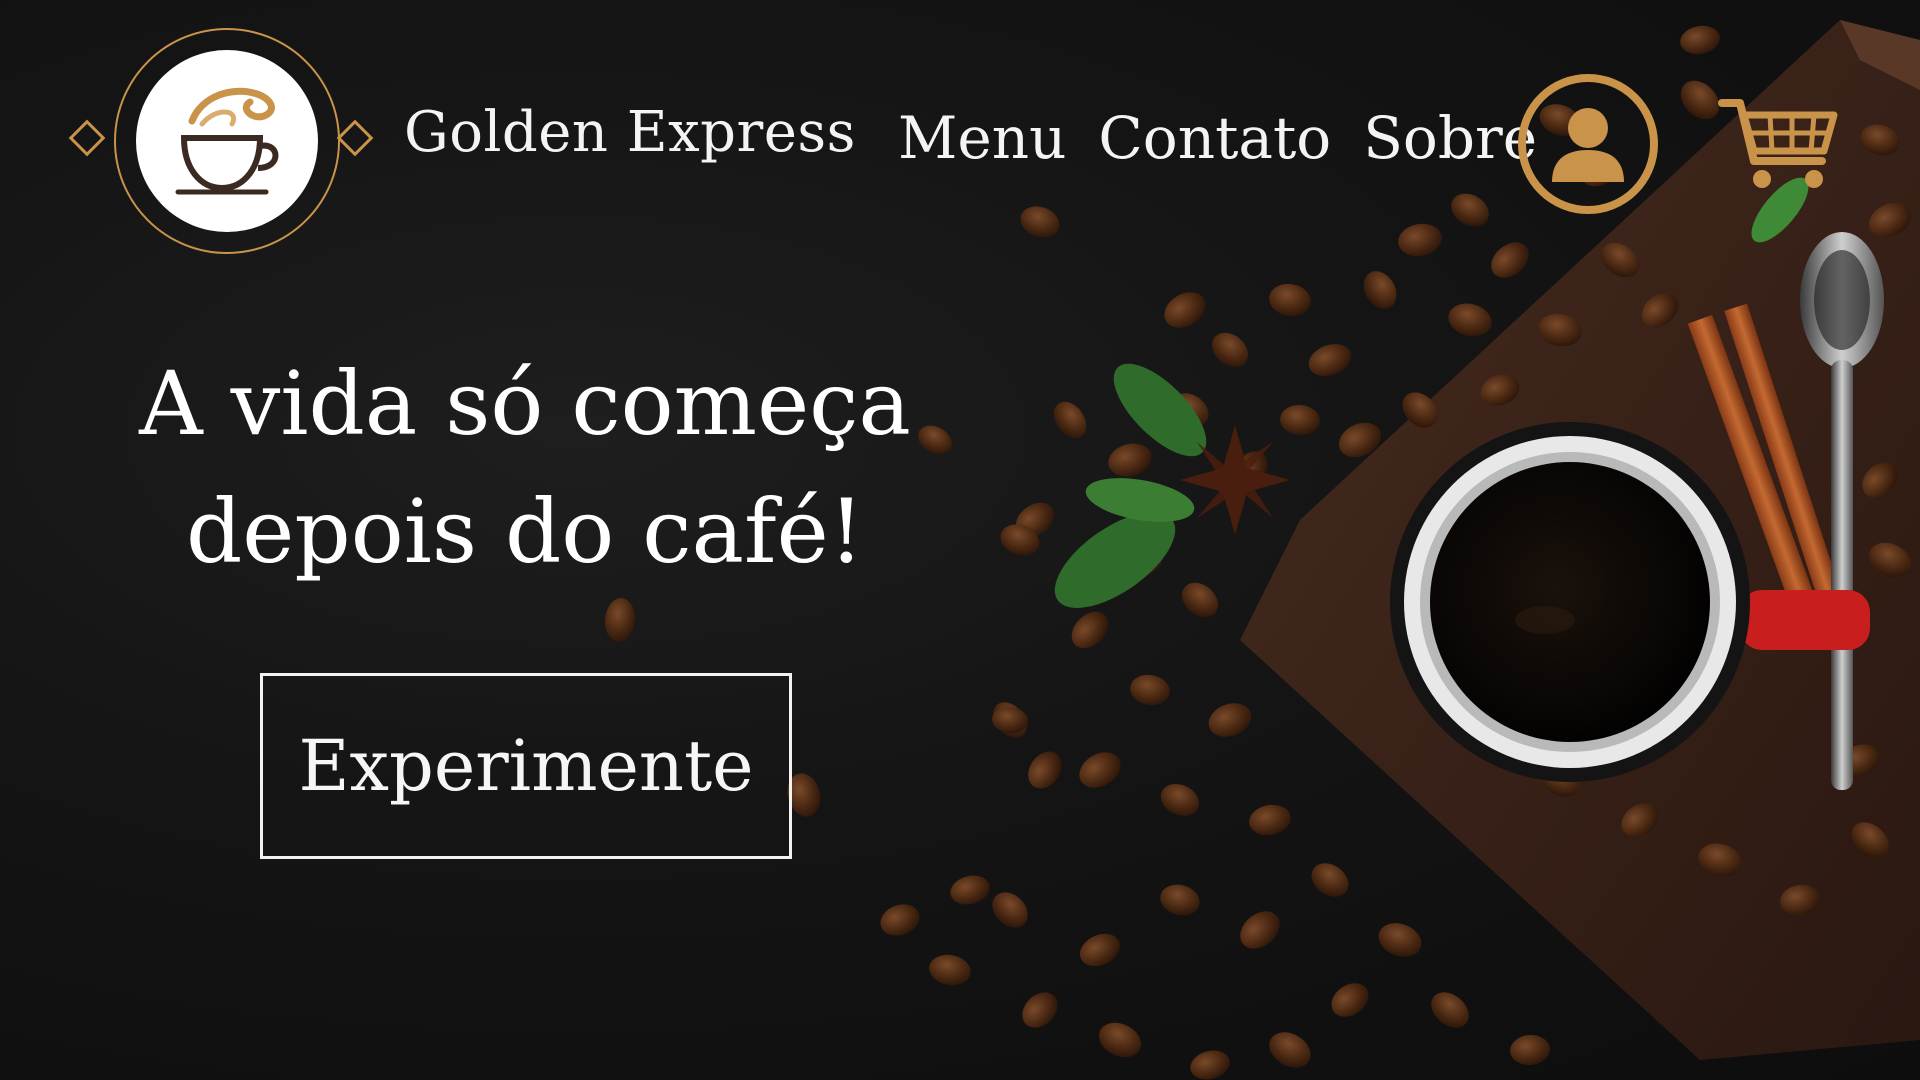  I want to click on coffee-cup-logo-icon, so click(227, 141).